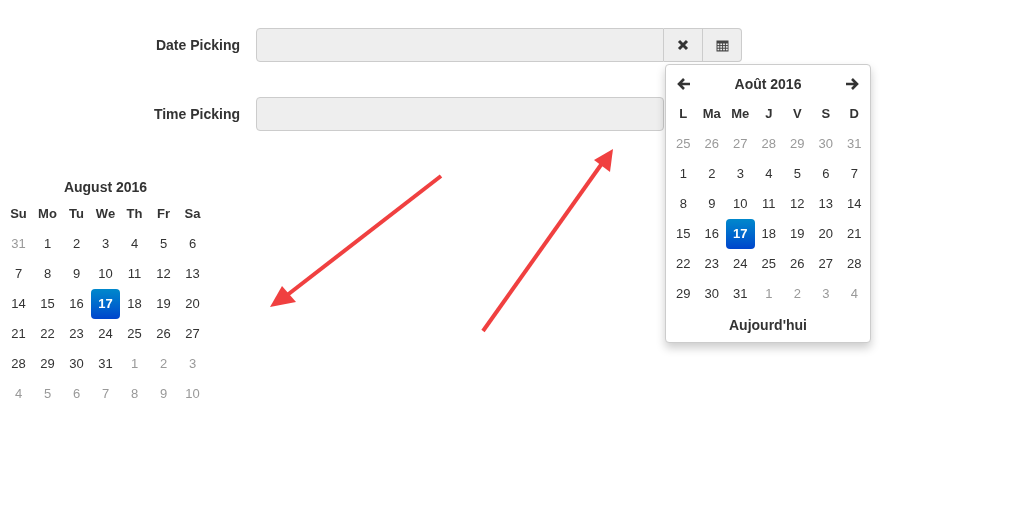 The height and width of the screenshot is (530, 1016). Describe the element at coordinates (768, 84) in the screenshot. I see `month-title: Août 2016` at that location.